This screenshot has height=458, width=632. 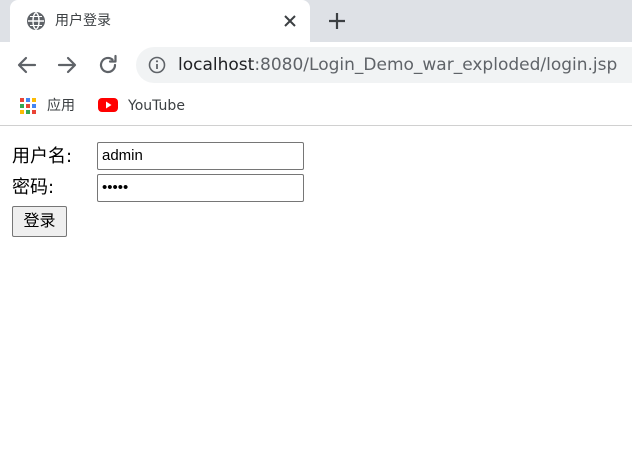 What do you see at coordinates (28, 106) in the screenshot?
I see `apps-grid-icon` at bounding box center [28, 106].